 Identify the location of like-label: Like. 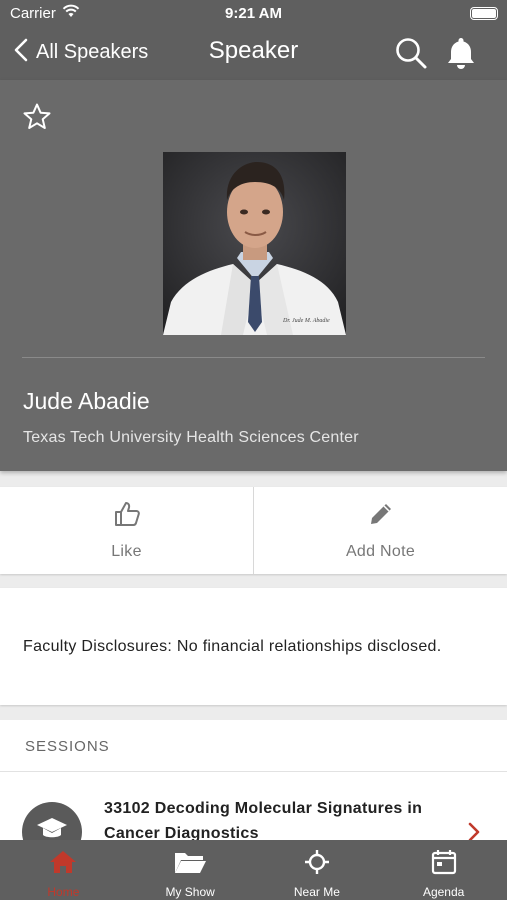
(126, 551).